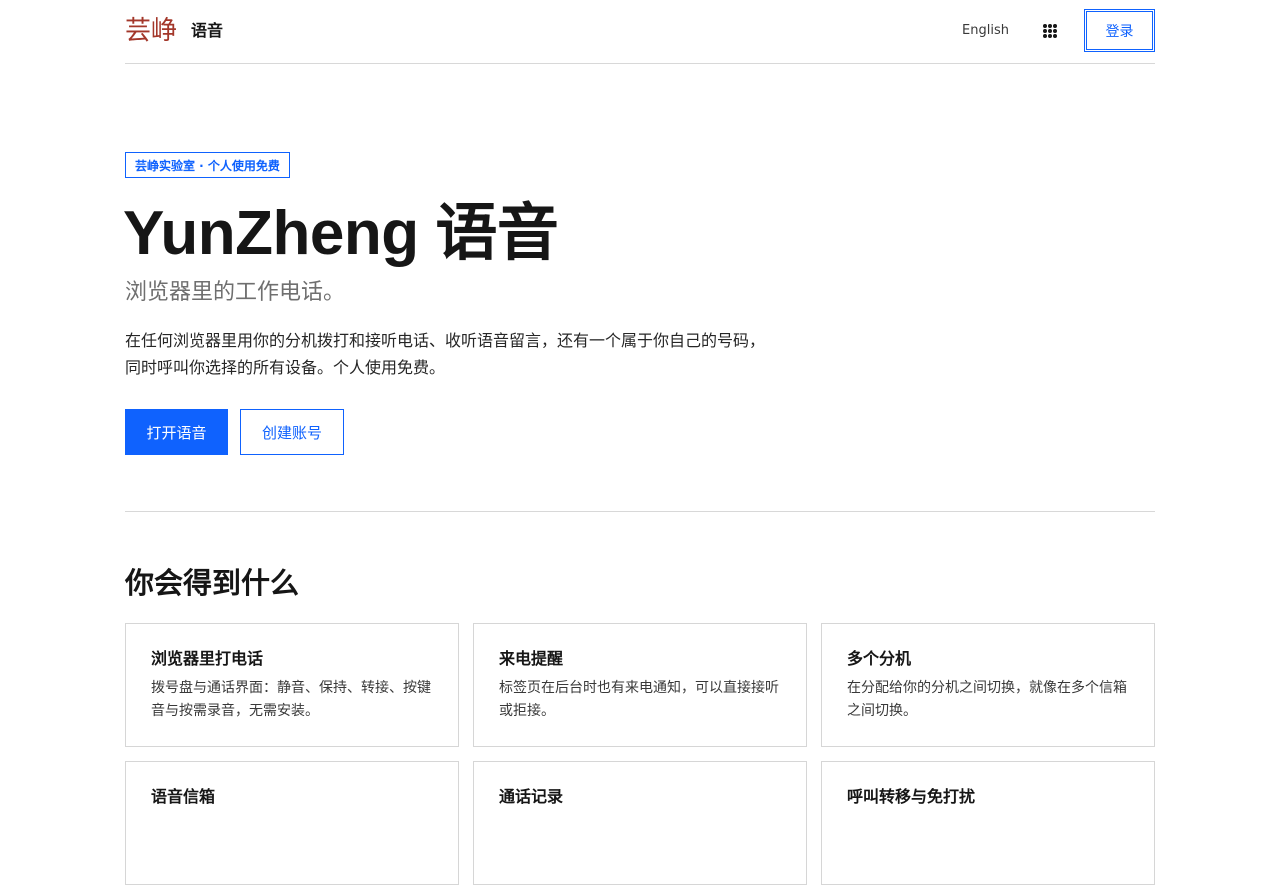  What do you see at coordinates (292, 432) in the screenshot?
I see `create-account-button: 创建账号` at bounding box center [292, 432].